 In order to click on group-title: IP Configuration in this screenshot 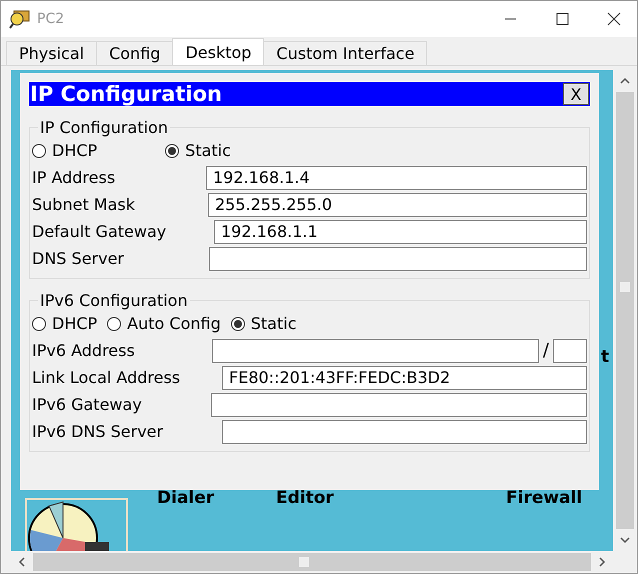, I will do `click(104, 127)`.